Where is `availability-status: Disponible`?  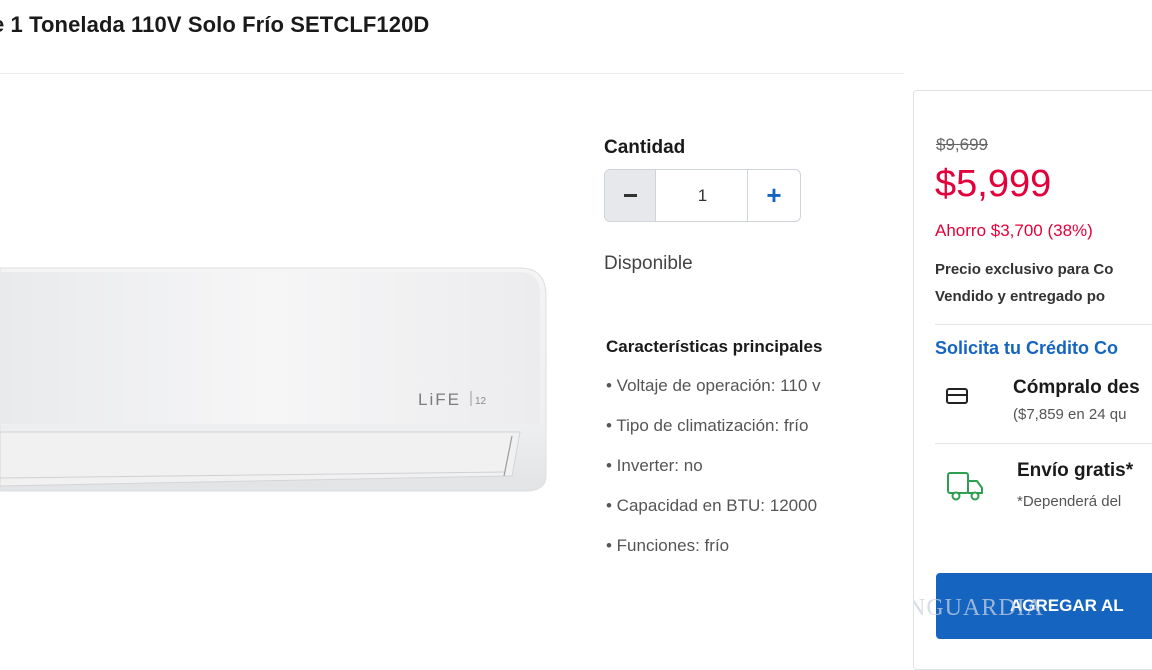 availability-status: Disponible is located at coordinates (648, 263).